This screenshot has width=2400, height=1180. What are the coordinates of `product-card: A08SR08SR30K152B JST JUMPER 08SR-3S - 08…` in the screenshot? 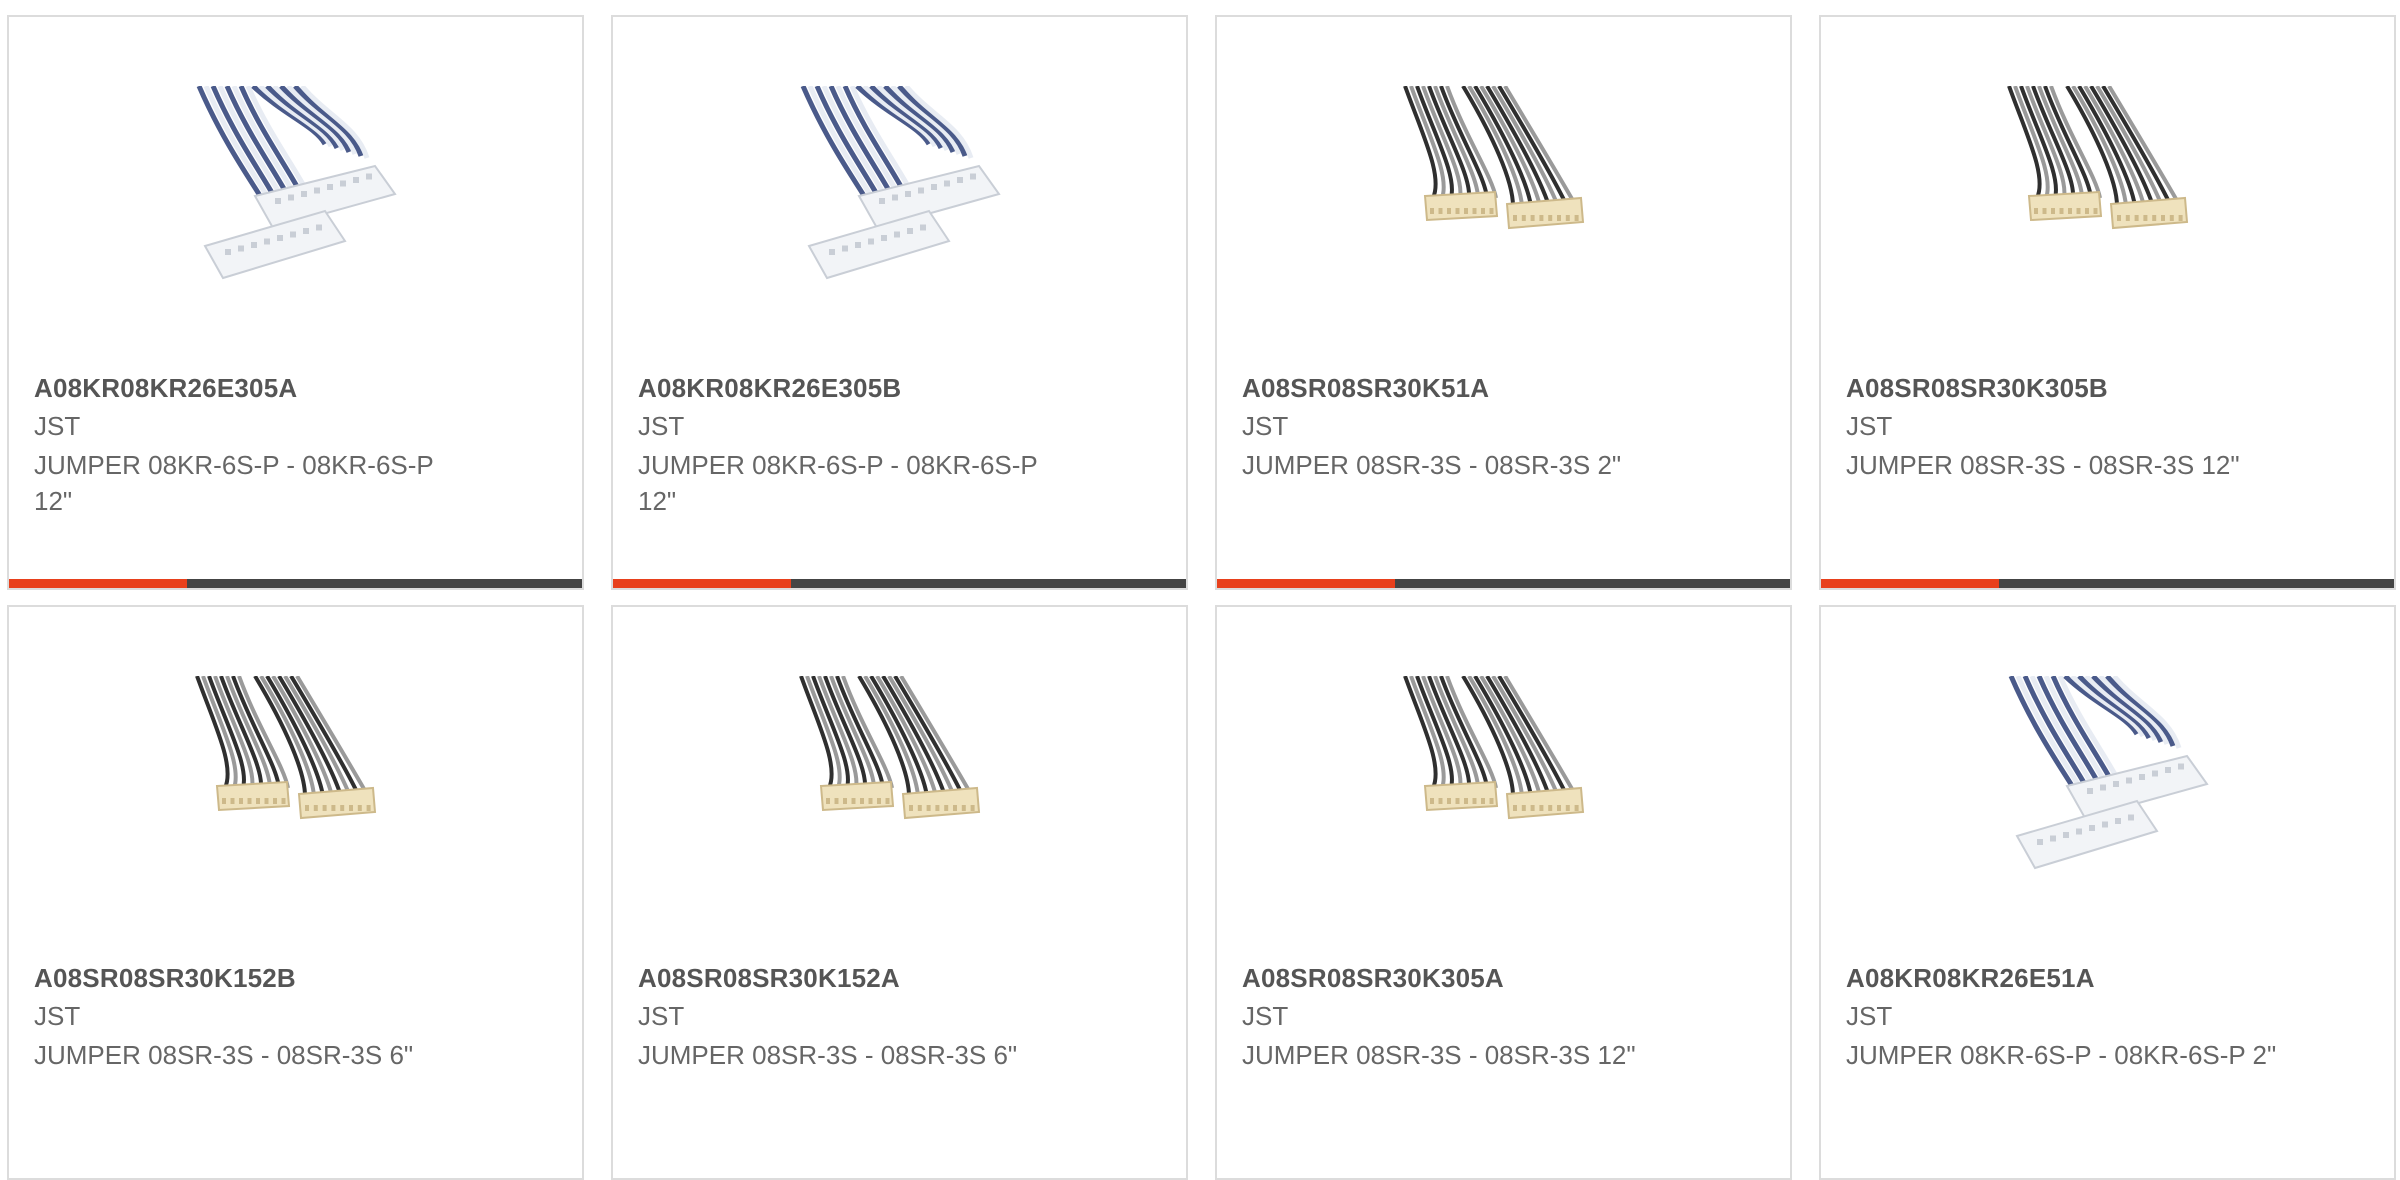 It's located at (295, 892).